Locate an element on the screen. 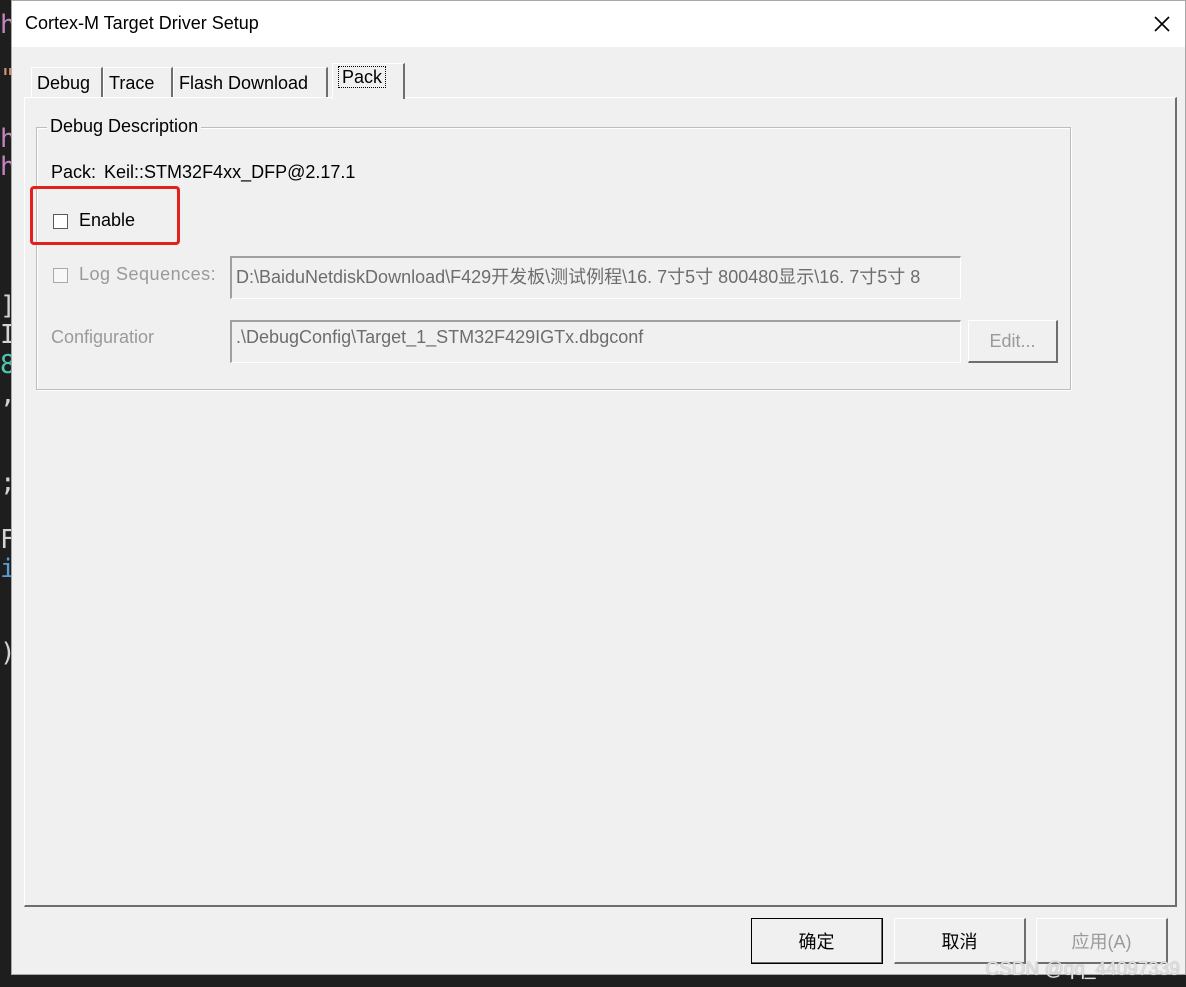  ok-button: 确定 is located at coordinates (817, 941).